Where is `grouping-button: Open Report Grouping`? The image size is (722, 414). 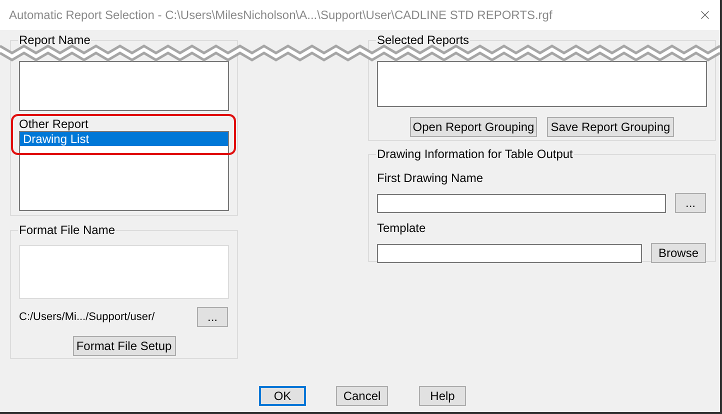
grouping-button: Open Report Grouping is located at coordinates (473, 127).